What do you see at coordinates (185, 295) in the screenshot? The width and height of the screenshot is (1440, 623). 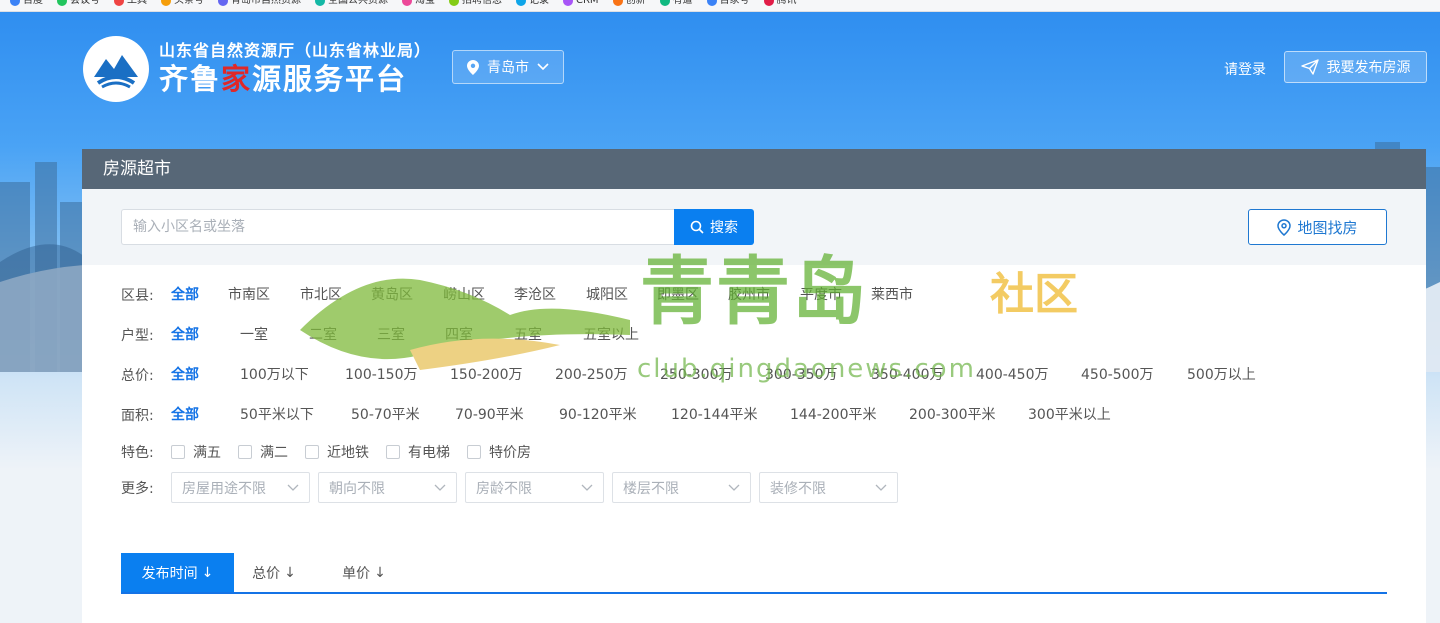 I see `option-district-all: 全部` at bounding box center [185, 295].